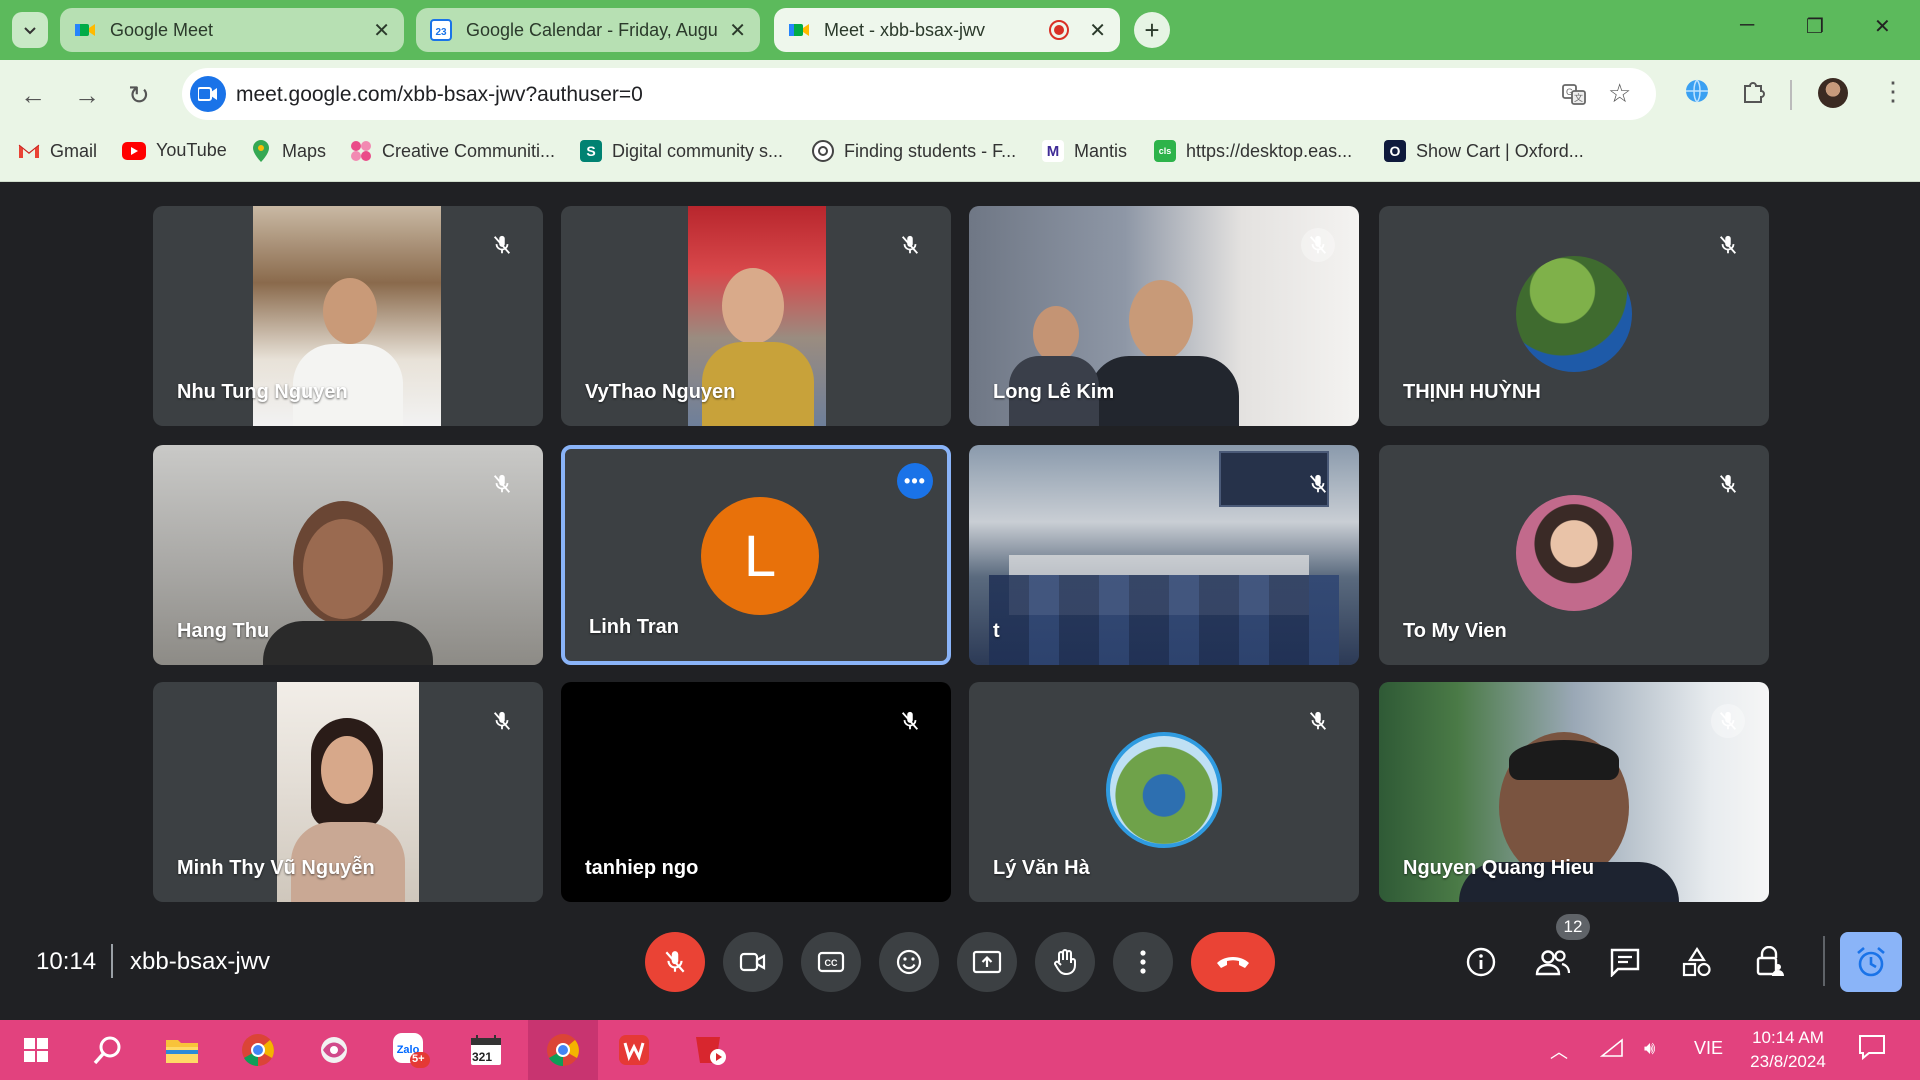 The width and height of the screenshot is (1920, 1080). I want to click on input-language: VIE, so click(1708, 1048).